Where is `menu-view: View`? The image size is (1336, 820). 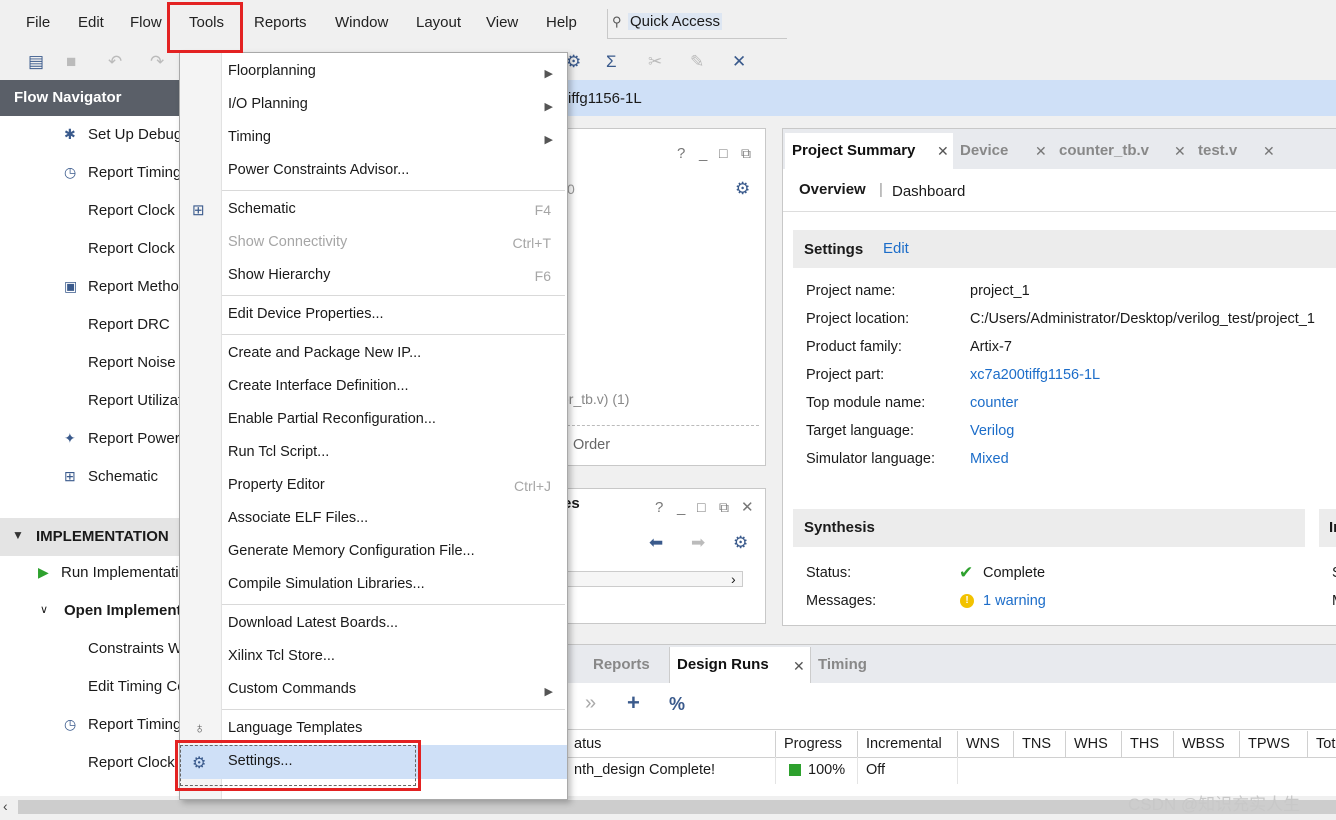
menu-view: View is located at coordinates (502, 22).